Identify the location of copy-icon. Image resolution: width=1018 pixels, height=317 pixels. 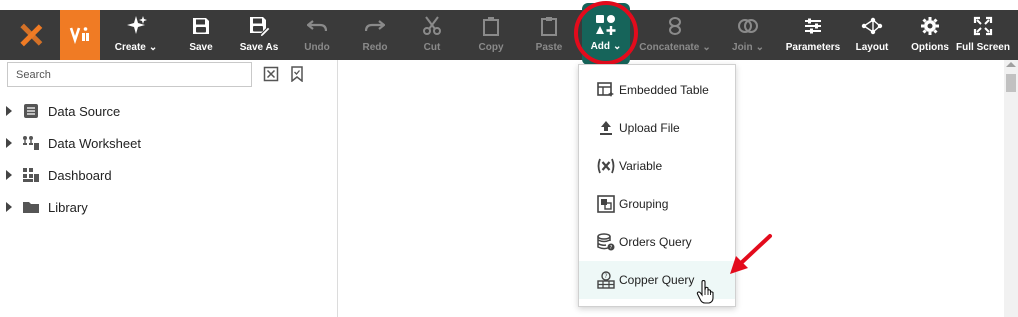
(491, 26).